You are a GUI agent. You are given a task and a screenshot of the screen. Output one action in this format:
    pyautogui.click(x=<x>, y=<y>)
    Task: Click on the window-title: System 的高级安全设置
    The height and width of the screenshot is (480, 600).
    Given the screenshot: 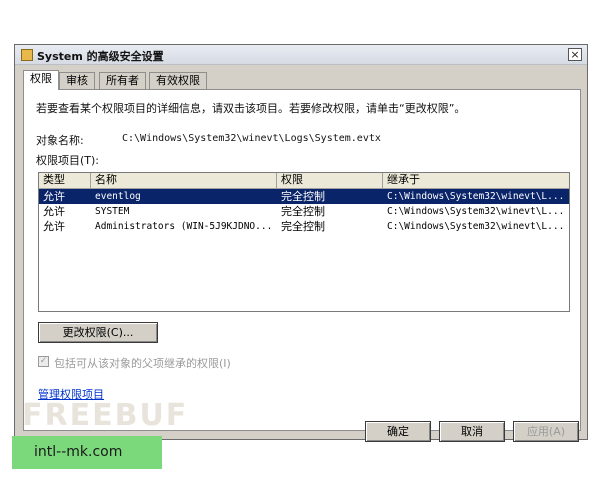 What is the action you would take?
    pyautogui.click(x=100, y=56)
    